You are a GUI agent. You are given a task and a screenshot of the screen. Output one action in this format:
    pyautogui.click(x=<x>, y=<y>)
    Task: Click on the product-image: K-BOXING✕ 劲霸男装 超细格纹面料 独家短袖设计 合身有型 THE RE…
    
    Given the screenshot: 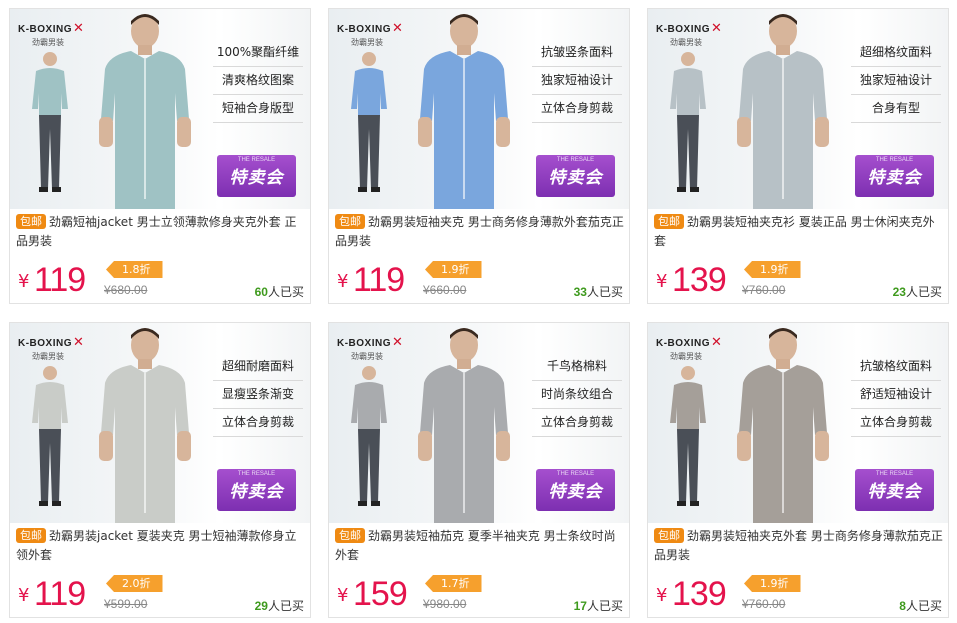 What is the action you would take?
    pyautogui.click(x=798, y=109)
    